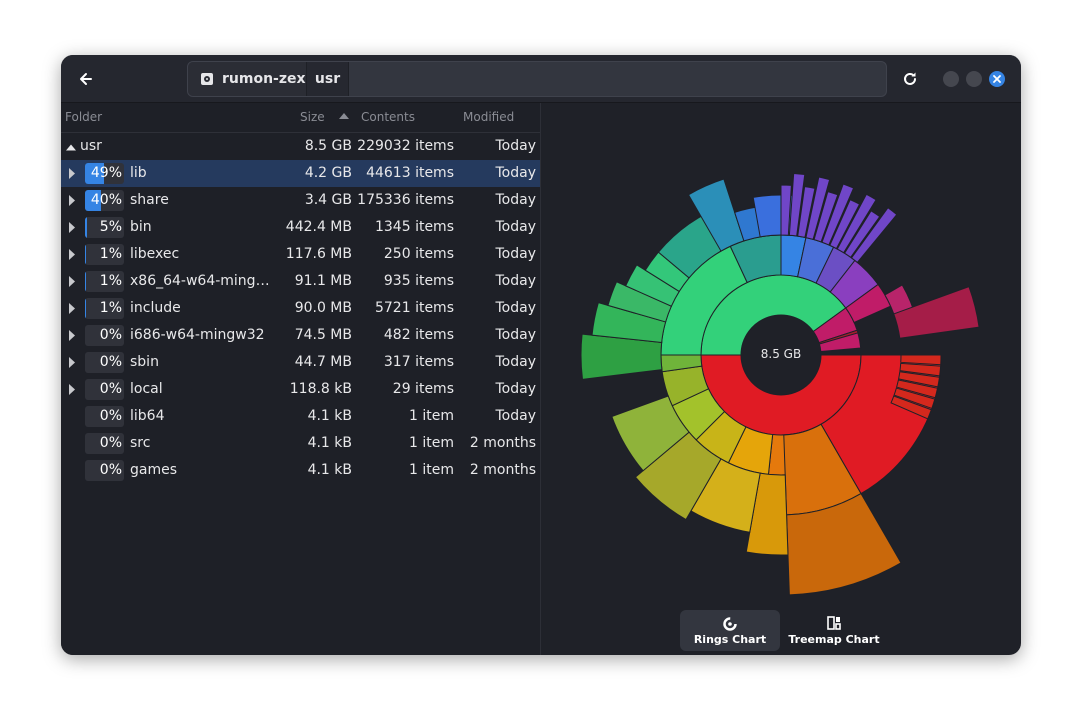 The height and width of the screenshot is (722, 1082). What do you see at coordinates (86, 79) in the screenshot?
I see `back-button` at bounding box center [86, 79].